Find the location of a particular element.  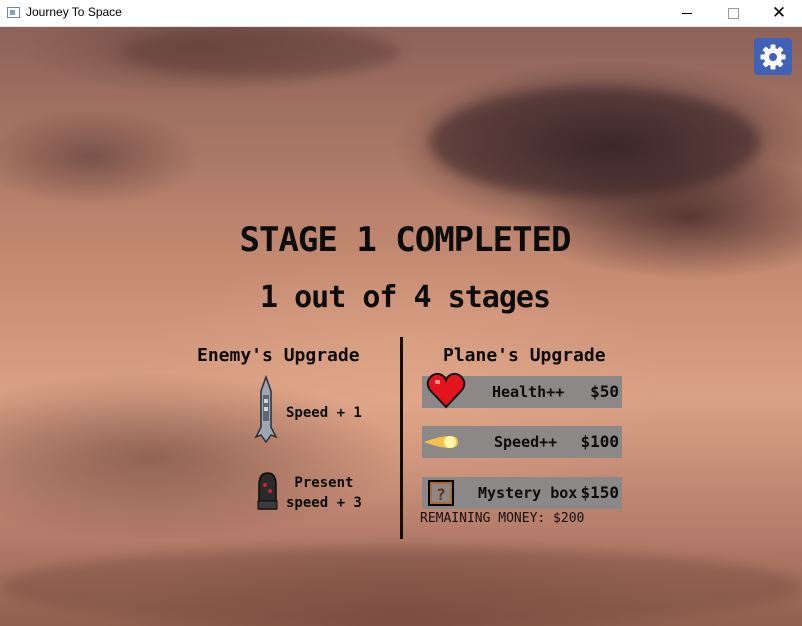

buy-health-button: Health++ $50 is located at coordinates (522, 390).